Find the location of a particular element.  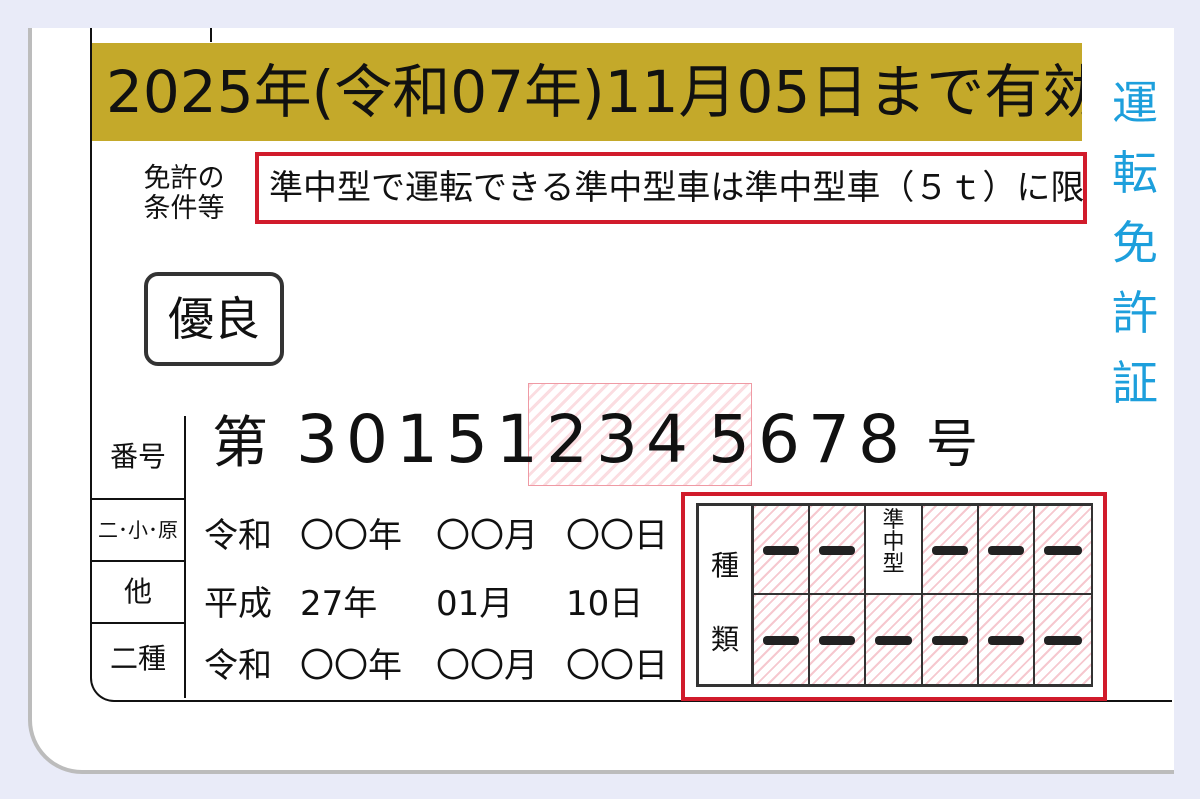

date-label-nishogen: 二･小･原 is located at coordinates (138, 531).